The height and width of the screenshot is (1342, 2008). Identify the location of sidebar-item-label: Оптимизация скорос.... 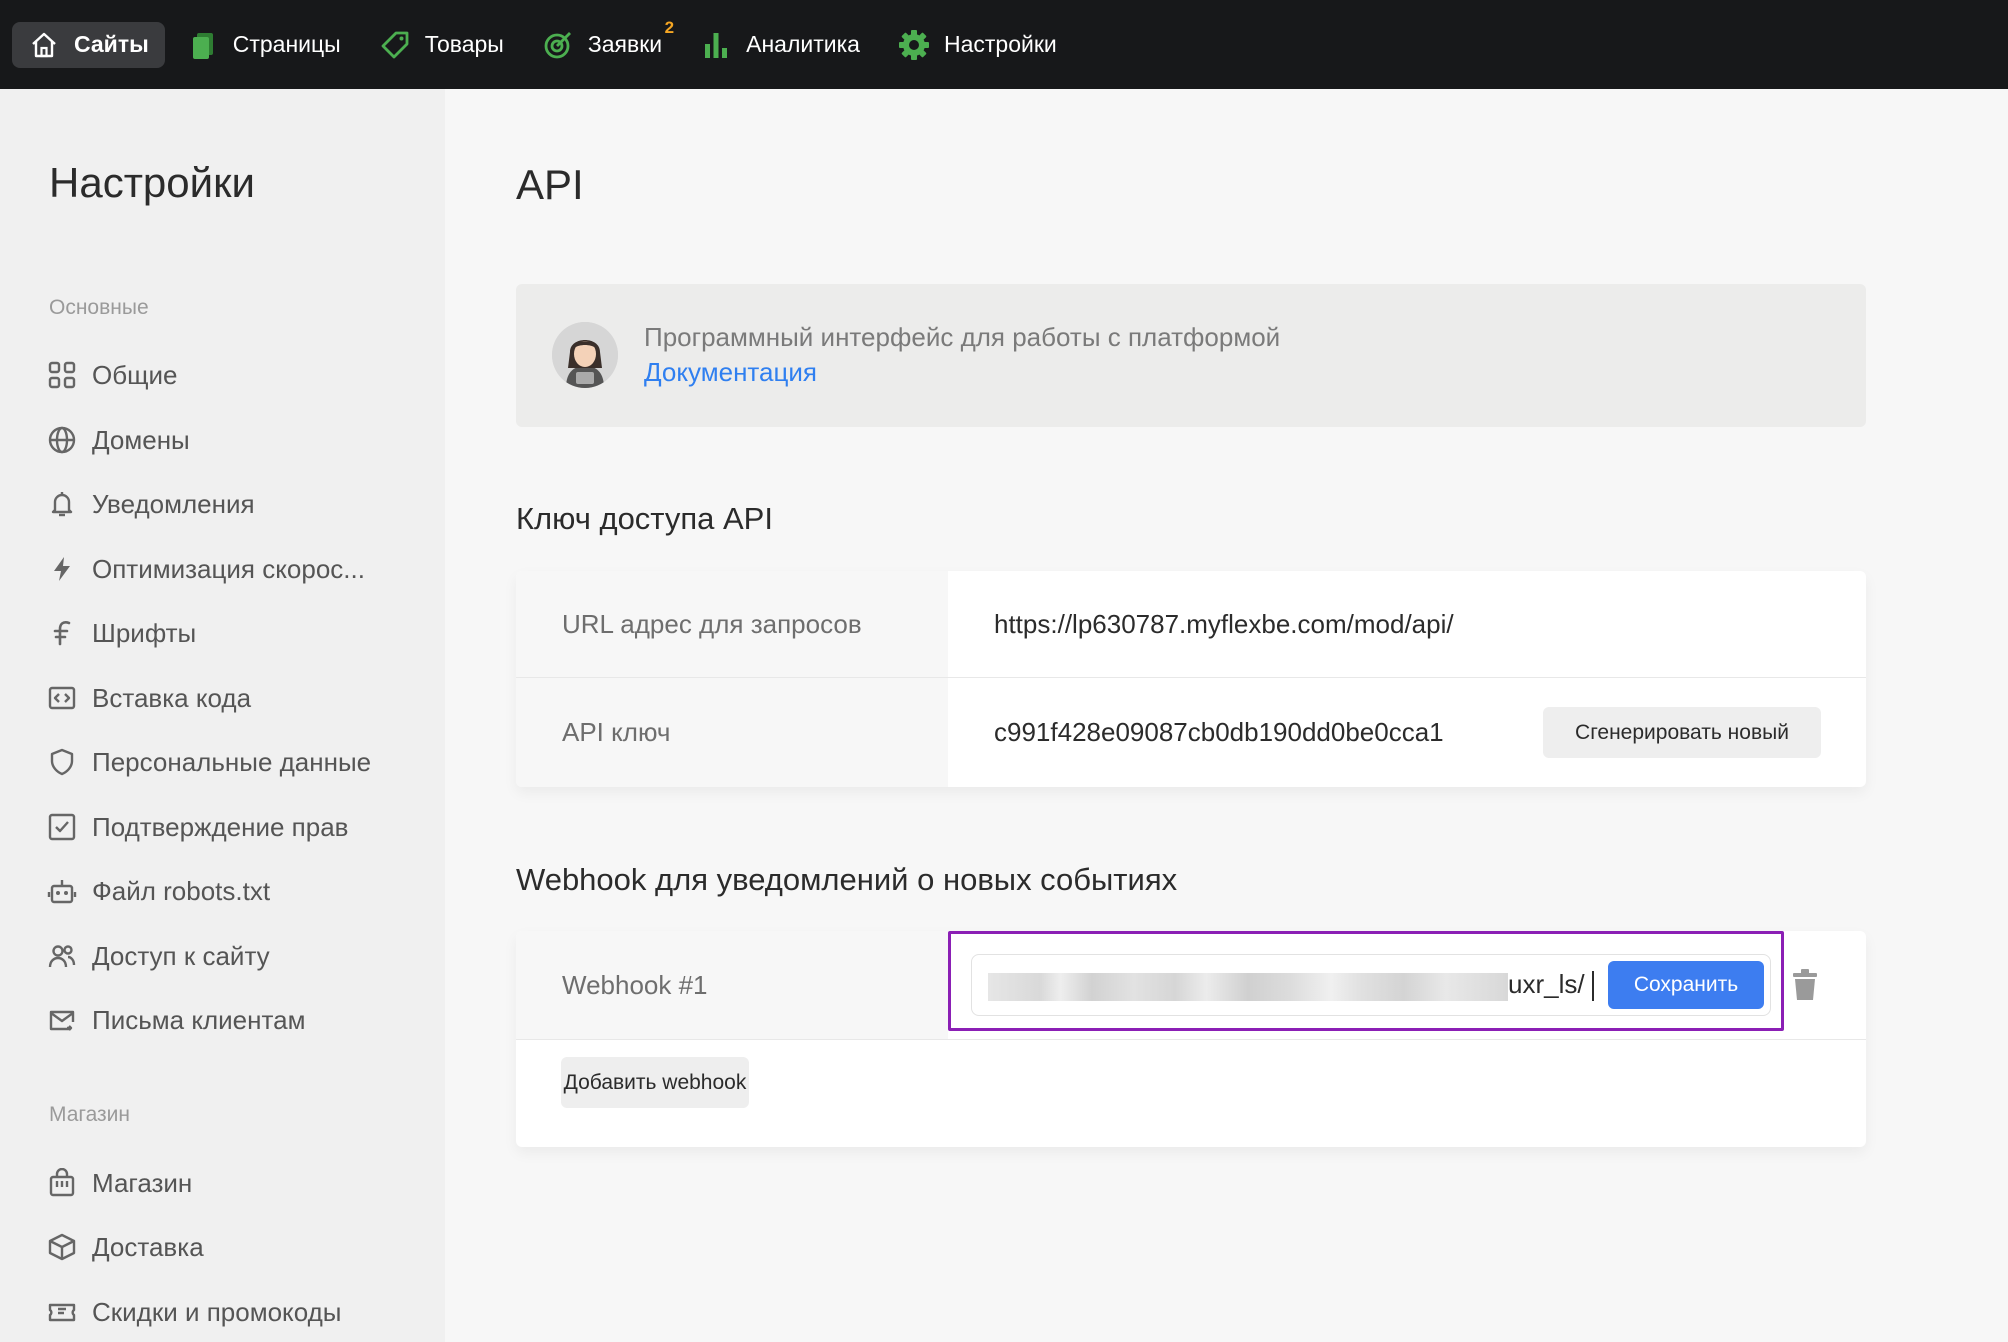
(228, 568).